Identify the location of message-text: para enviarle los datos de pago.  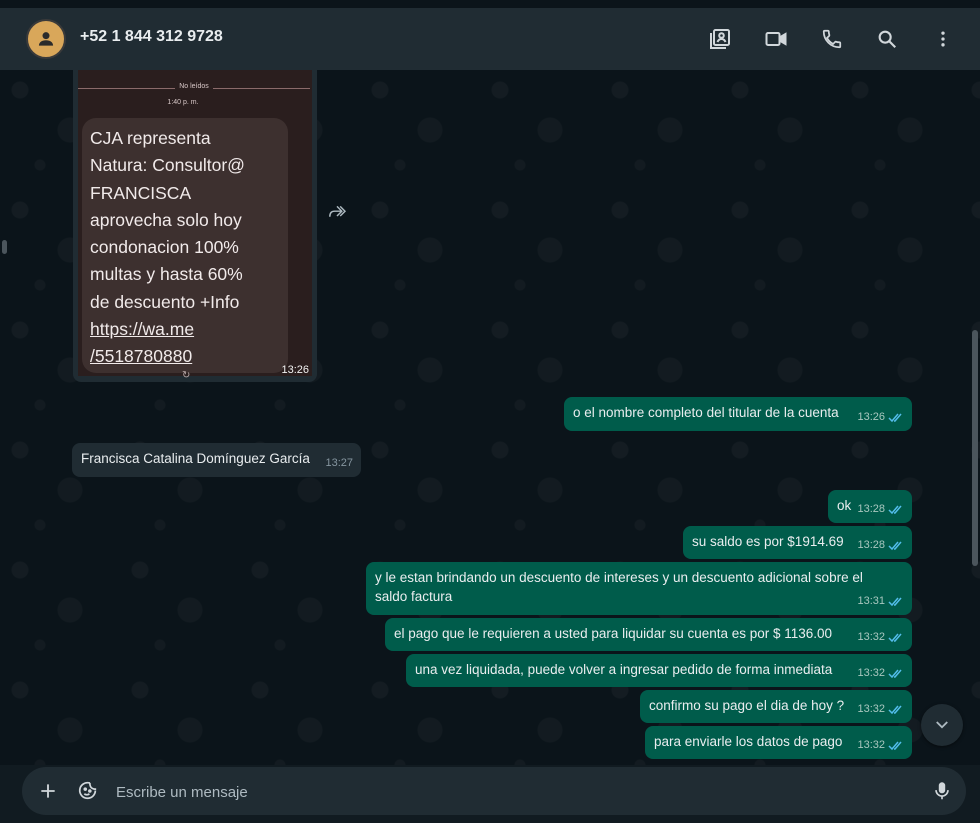
(748, 741).